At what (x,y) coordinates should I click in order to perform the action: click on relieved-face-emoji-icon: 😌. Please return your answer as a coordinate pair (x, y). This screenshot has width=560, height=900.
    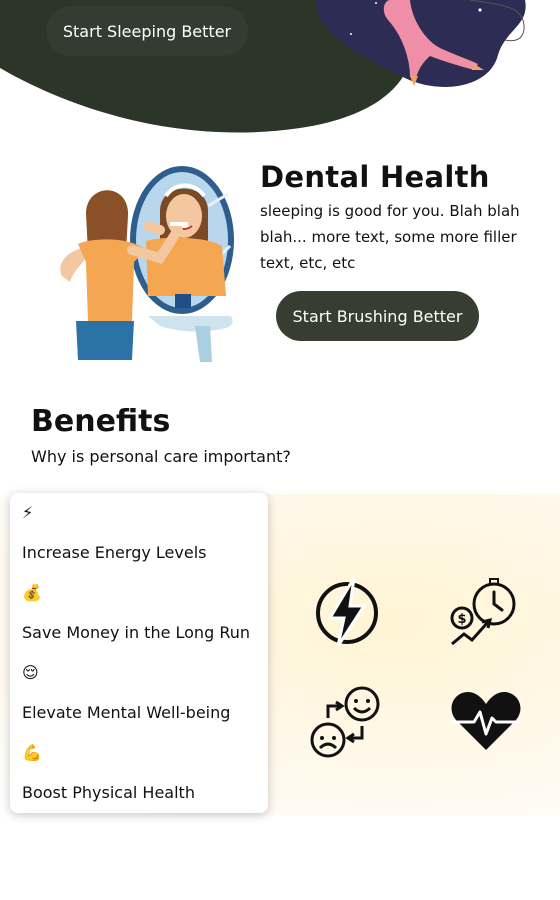
    Looking at the image, I should click on (30, 672).